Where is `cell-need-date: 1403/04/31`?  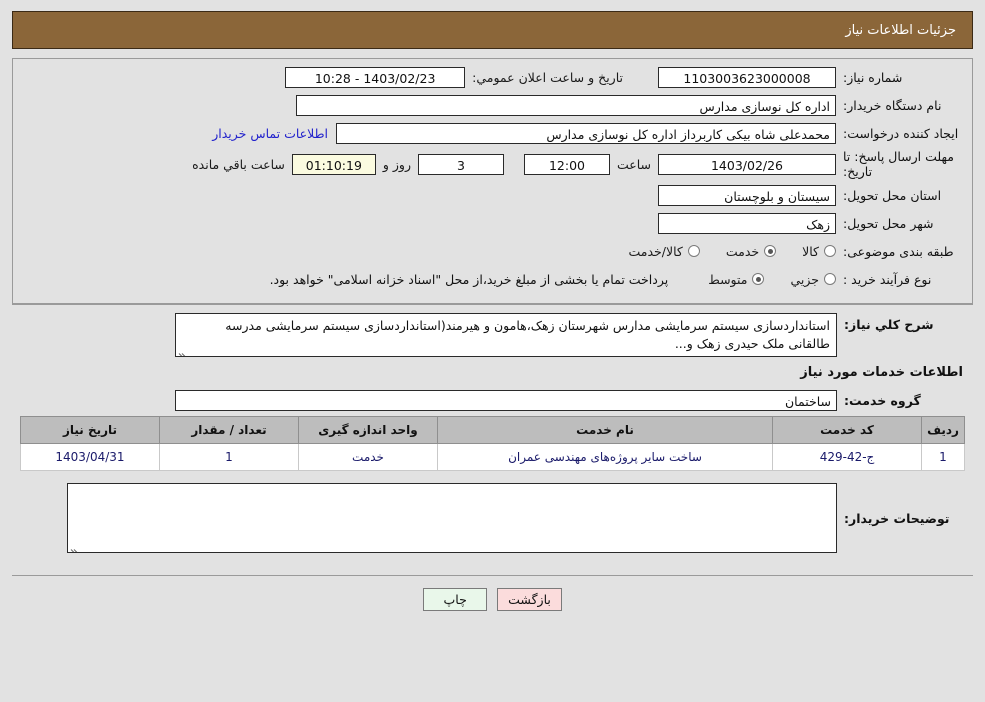 cell-need-date: 1403/04/31 is located at coordinates (90, 457).